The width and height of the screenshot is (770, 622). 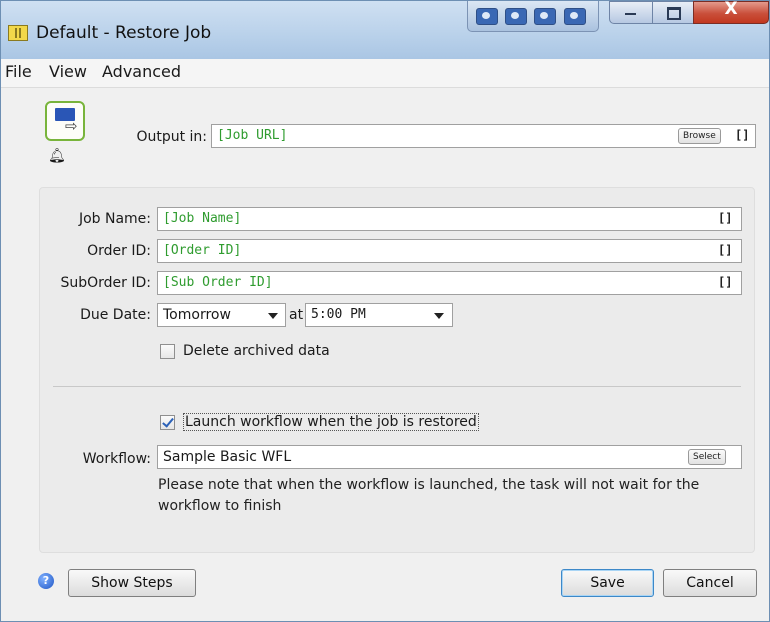 What do you see at coordinates (218, 282) in the screenshot?
I see `suborder-id-value: [Sub Order ID]` at bounding box center [218, 282].